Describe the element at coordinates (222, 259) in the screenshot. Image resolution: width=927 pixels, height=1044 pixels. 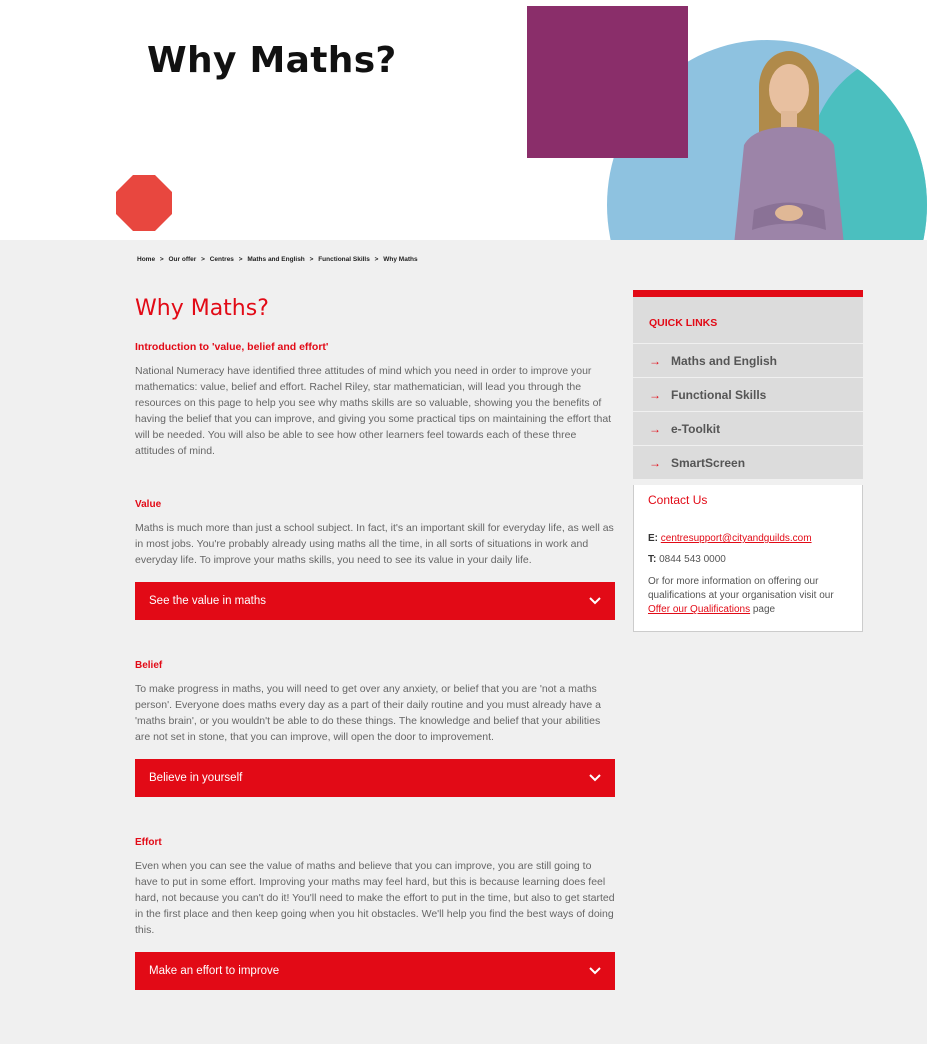
I see `breadcrumb-centres: Centres` at that location.